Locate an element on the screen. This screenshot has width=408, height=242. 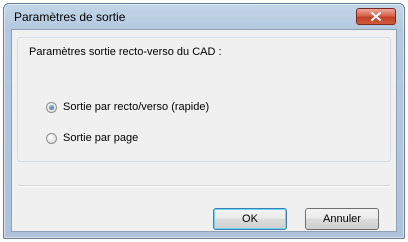
window-title: Paramètres de sortie is located at coordinates (70, 17).